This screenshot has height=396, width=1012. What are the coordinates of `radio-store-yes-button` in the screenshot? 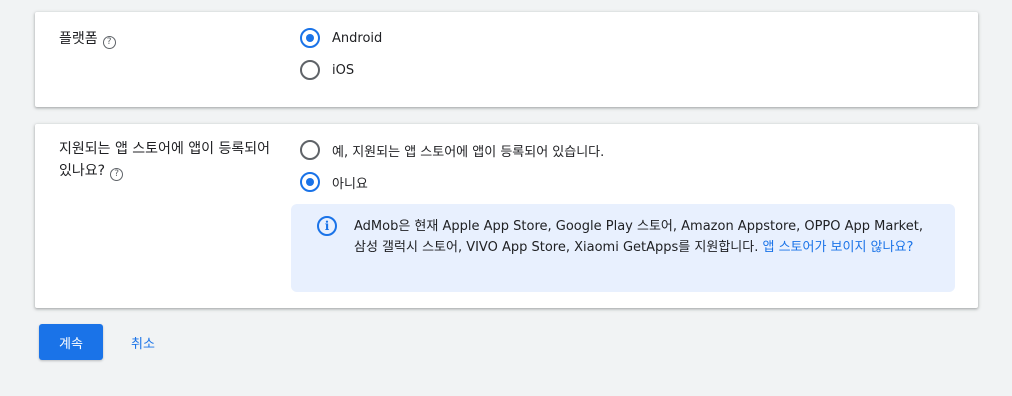 It's located at (310, 150).